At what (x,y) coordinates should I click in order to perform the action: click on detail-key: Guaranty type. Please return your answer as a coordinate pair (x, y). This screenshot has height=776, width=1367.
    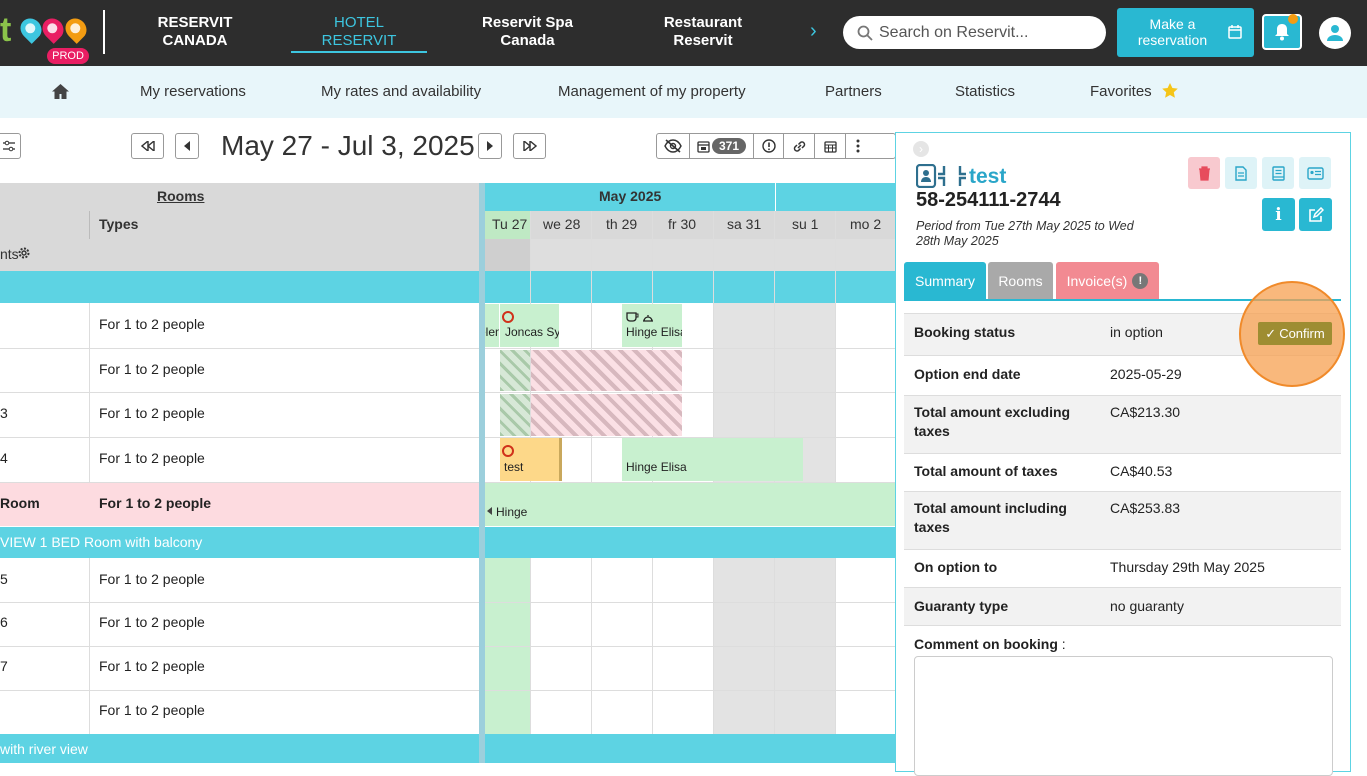
    Looking at the image, I should click on (961, 606).